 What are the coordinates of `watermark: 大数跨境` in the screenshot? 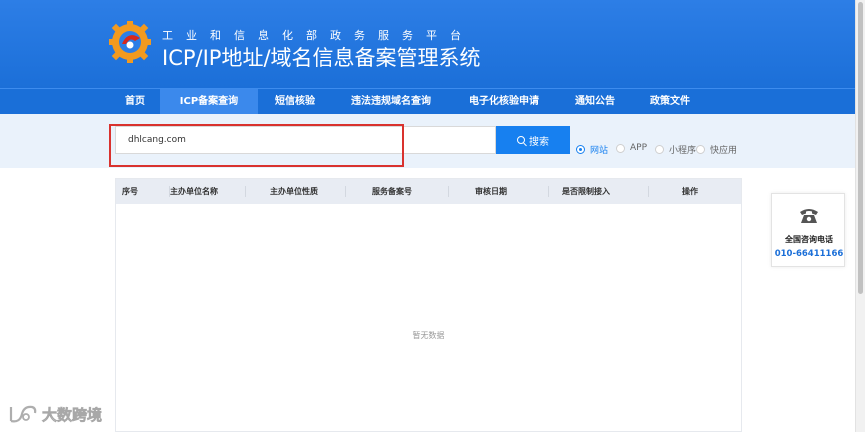 It's located at (63, 414).